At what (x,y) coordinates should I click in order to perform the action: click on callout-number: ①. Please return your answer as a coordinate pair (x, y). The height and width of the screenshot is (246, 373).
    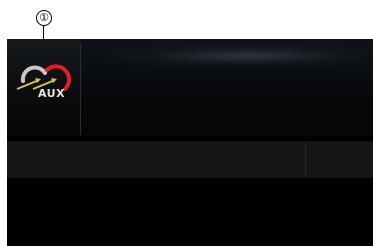
    Looking at the image, I should click on (44, 18).